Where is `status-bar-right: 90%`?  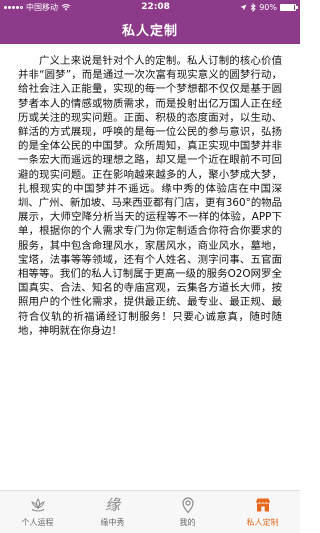
status-bar-right: 90% is located at coordinates (269, 7).